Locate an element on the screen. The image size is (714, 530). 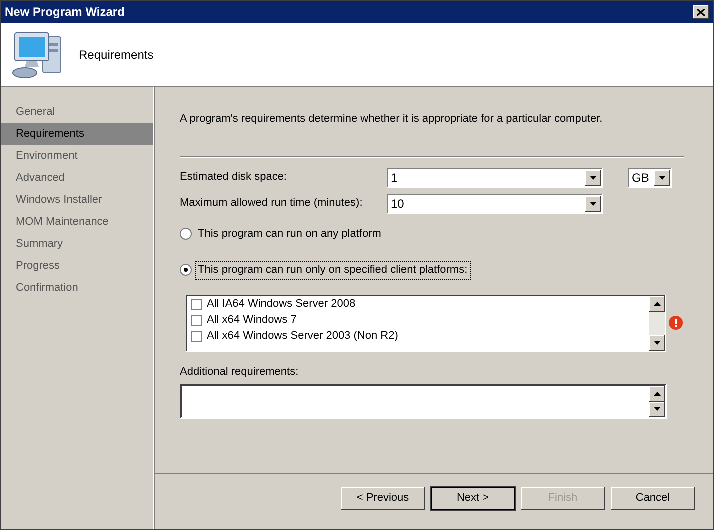
platform-label: All x64 Windows Server 2003 (Non R2) is located at coordinates (302, 336).